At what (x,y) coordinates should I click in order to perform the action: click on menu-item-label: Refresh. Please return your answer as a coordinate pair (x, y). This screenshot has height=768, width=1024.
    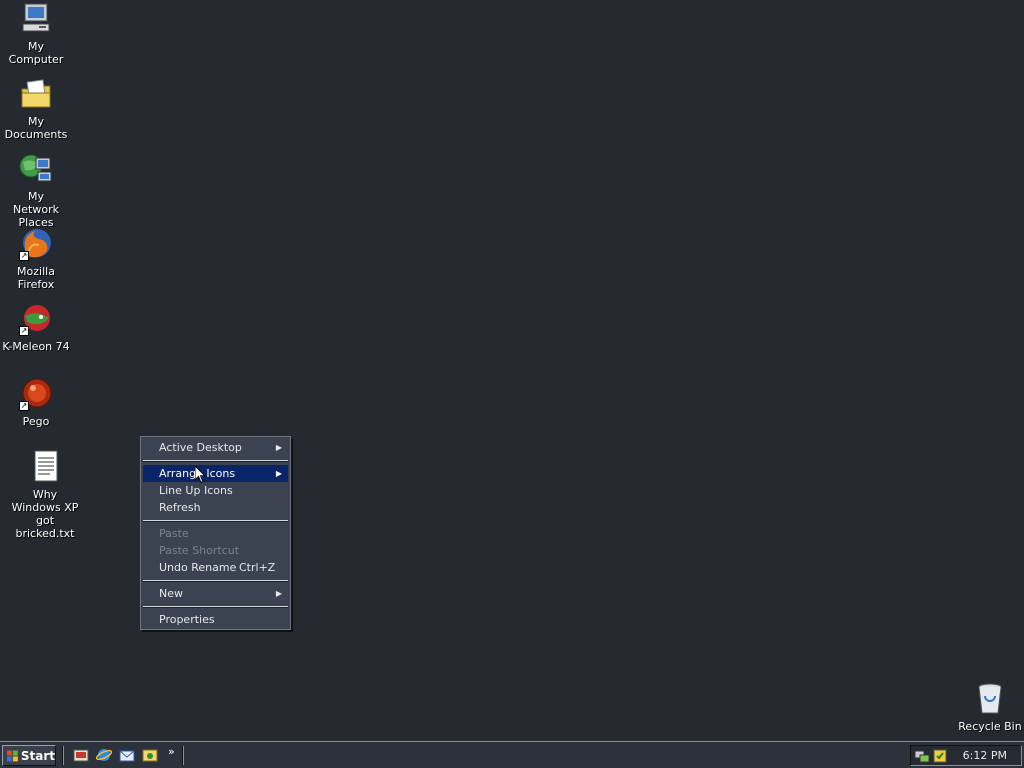
    Looking at the image, I should click on (180, 507).